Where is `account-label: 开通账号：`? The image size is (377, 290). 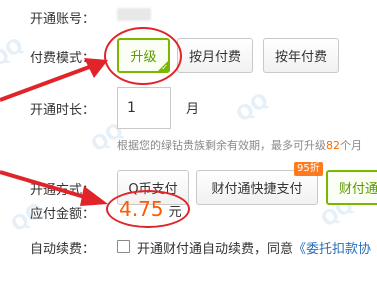
account-label: 开通账号： is located at coordinates (63, 19).